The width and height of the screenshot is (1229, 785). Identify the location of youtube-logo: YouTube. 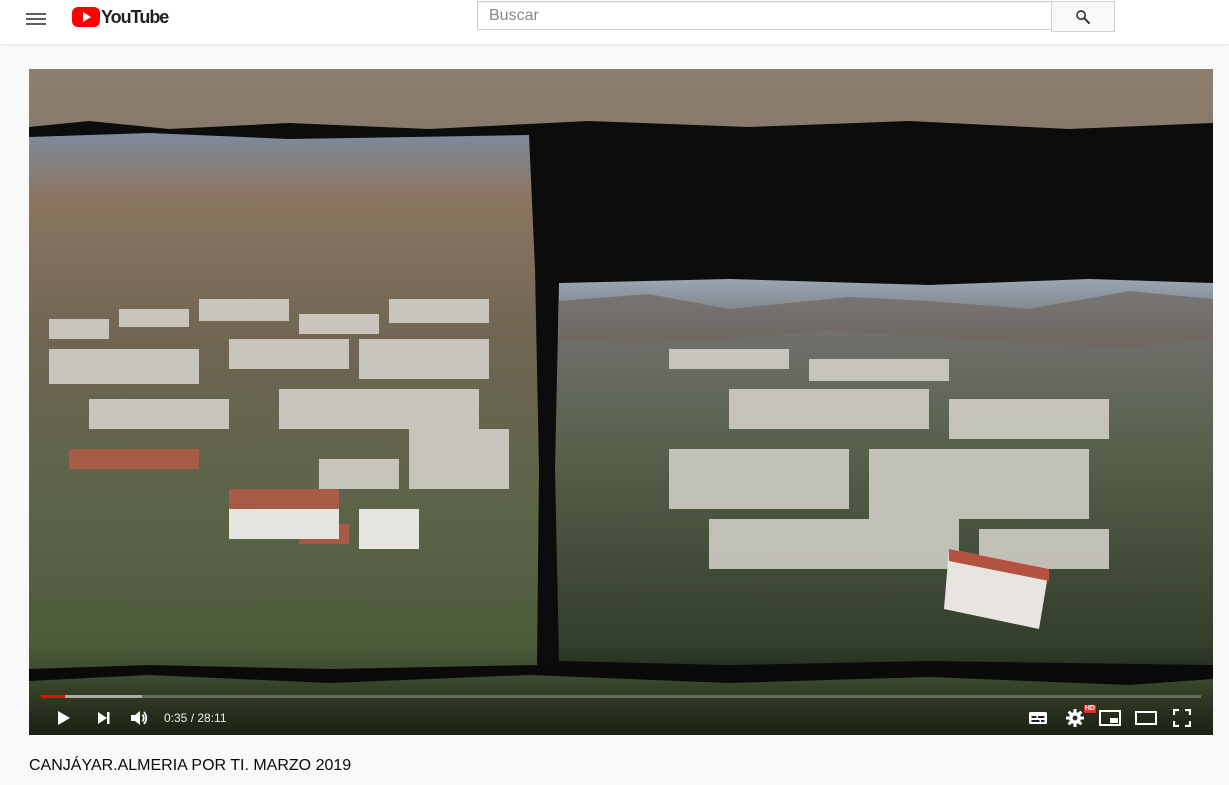
(120, 16).